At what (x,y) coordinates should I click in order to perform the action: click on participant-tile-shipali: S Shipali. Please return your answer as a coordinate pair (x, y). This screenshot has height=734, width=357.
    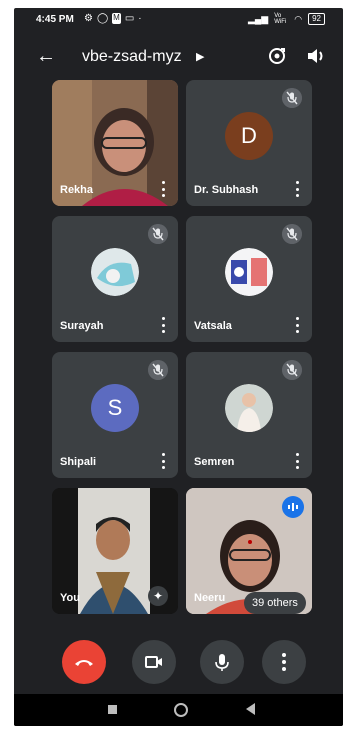
    Looking at the image, I should click on (115, 415).